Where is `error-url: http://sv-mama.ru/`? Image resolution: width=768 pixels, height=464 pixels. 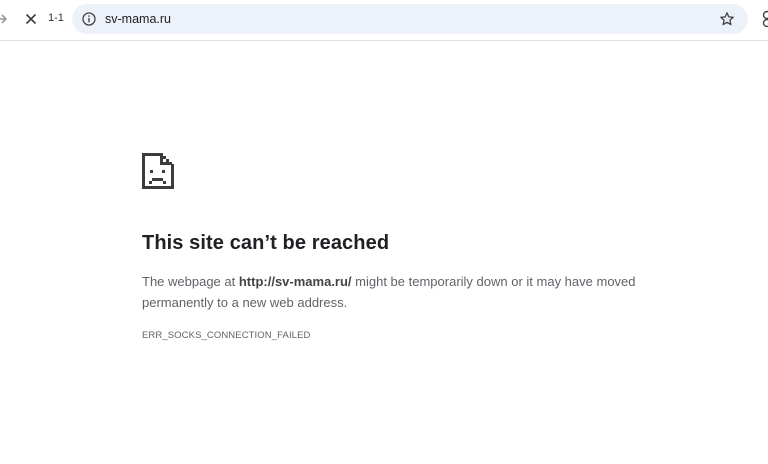 error-url: http://sv-mama.ru/ is located at coordinates (295, 281).